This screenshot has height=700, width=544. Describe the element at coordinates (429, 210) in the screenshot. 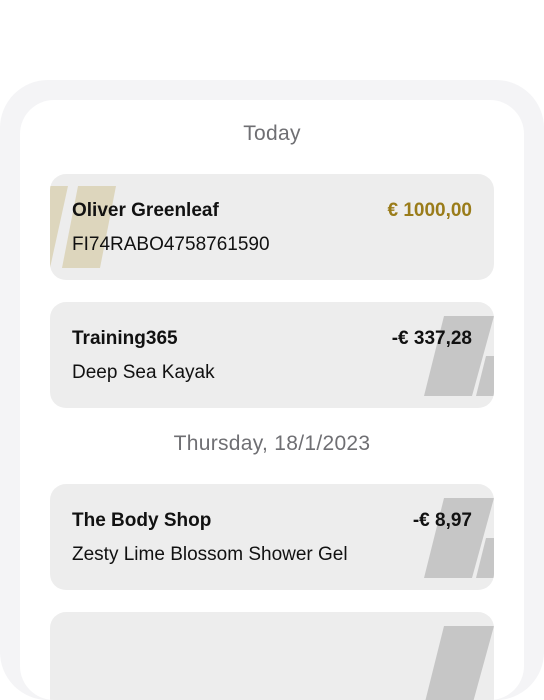

I see `transaction-amount: € 1000,00` at that location.